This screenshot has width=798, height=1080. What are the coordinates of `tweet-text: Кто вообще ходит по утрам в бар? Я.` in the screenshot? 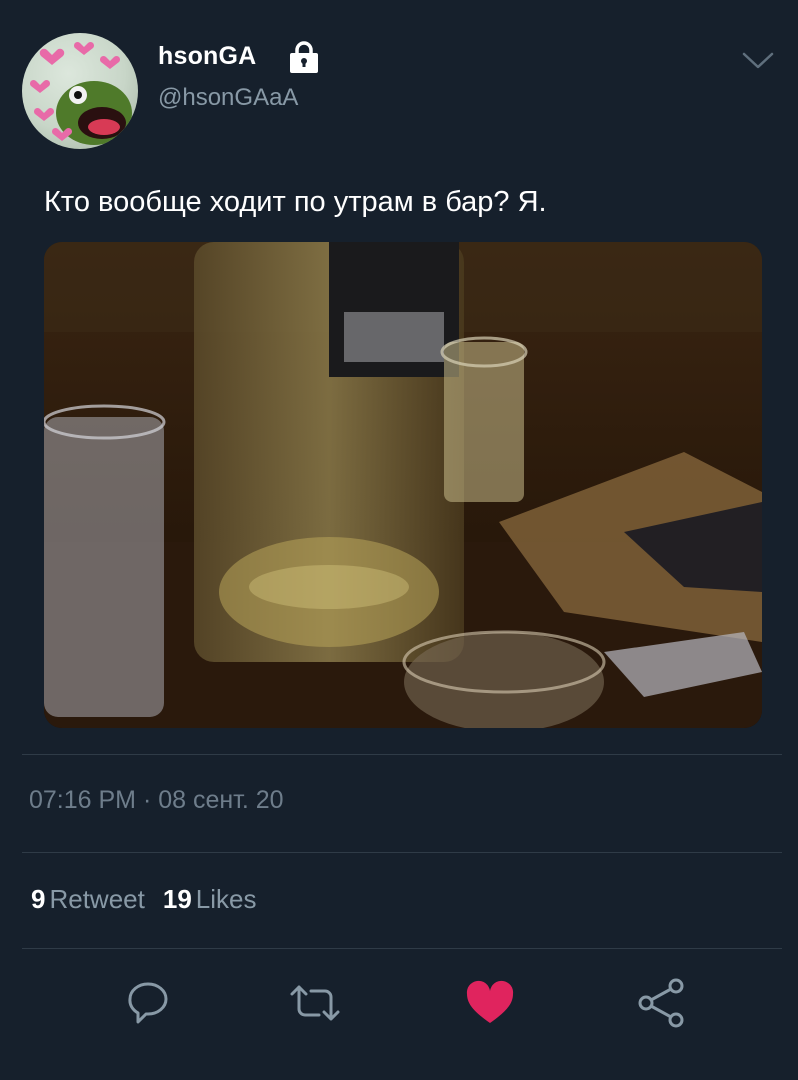 It's located at (295, 202).